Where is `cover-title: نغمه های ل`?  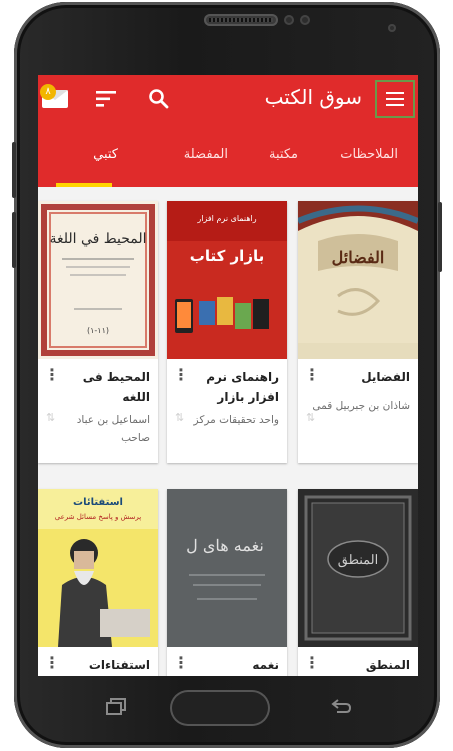
cover-title: نغمه های ل is located at coordinates (225, 545).